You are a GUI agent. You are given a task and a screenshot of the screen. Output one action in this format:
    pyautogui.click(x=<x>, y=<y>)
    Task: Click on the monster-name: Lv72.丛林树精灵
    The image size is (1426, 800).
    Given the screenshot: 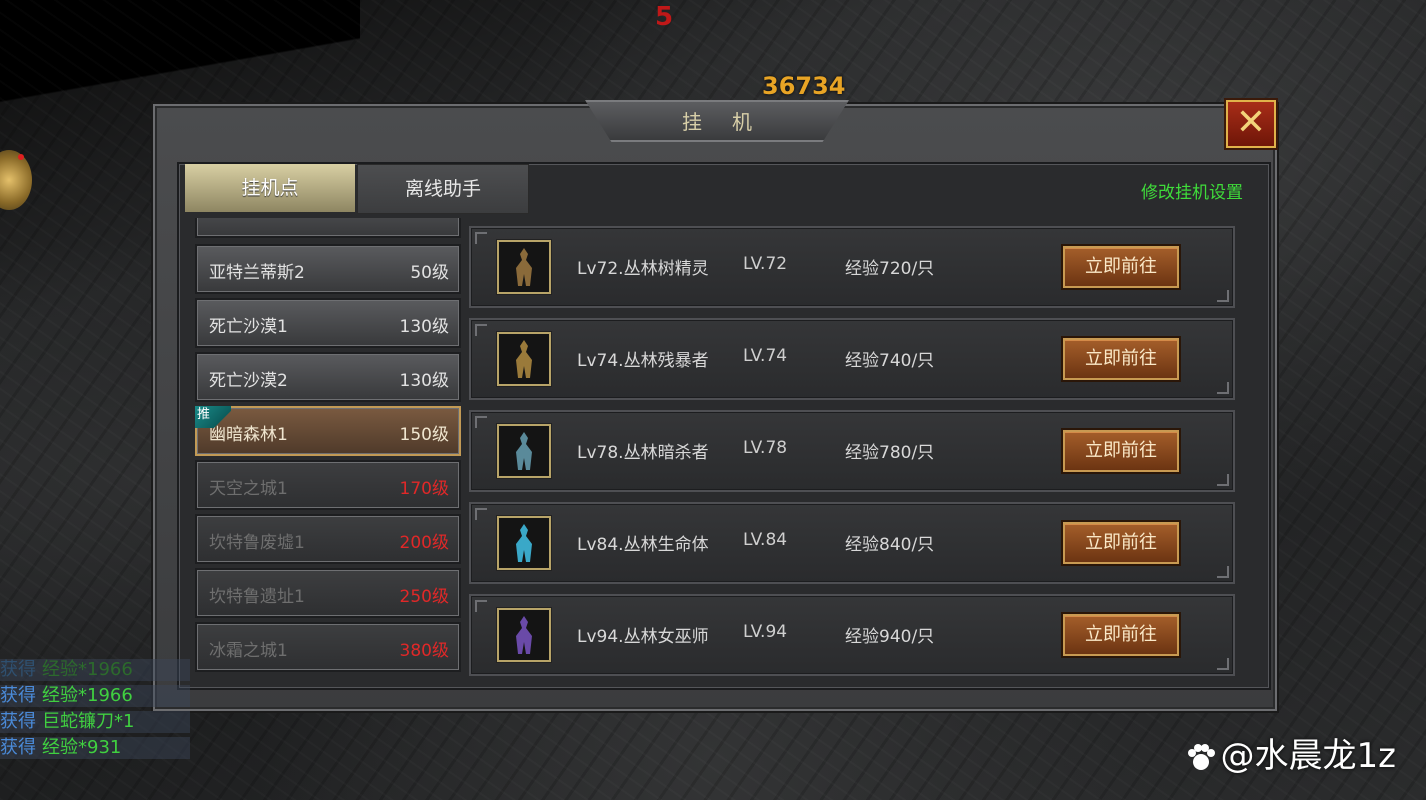 What is the action you would take?
    pyautogui.click(x=643, y=269)
    